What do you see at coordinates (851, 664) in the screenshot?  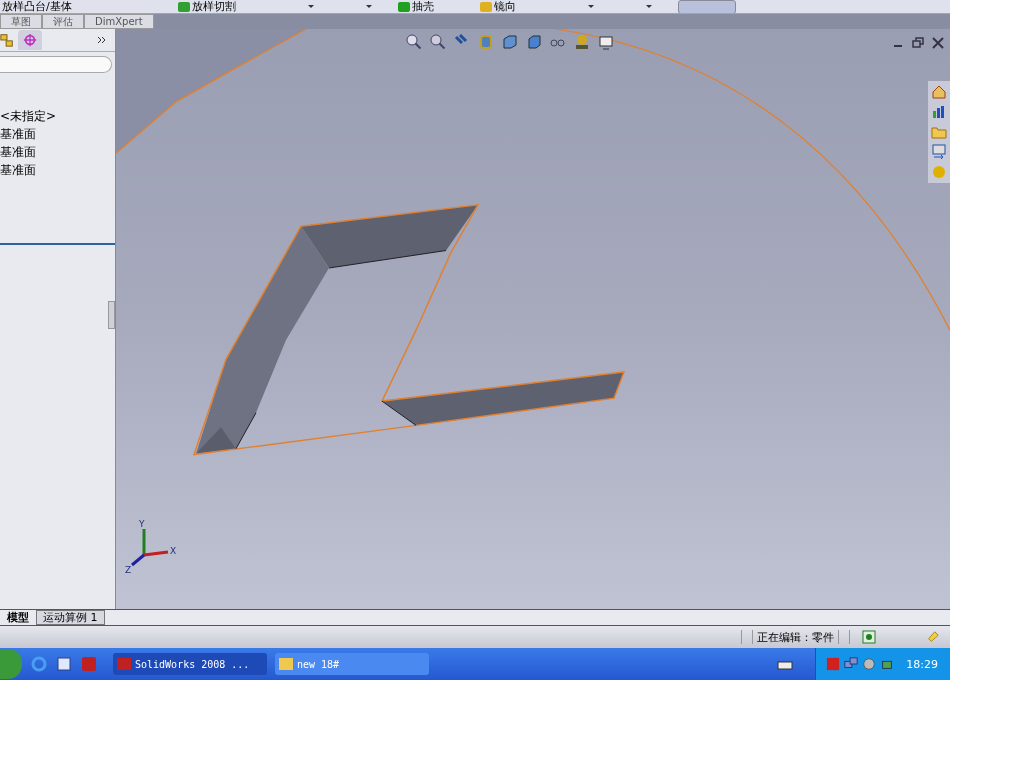 I see `network-icon` at bounding box center [851, 664].